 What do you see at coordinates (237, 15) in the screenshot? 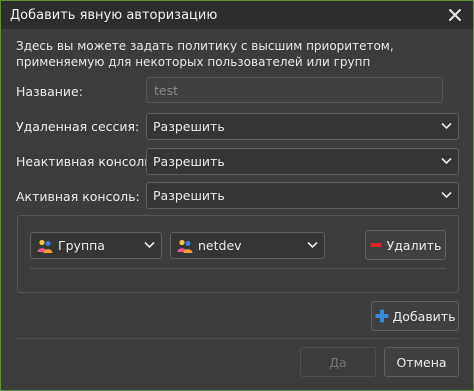
I see `titlebar: Добавить явную авторизацию` at bounding box center [237, 15].